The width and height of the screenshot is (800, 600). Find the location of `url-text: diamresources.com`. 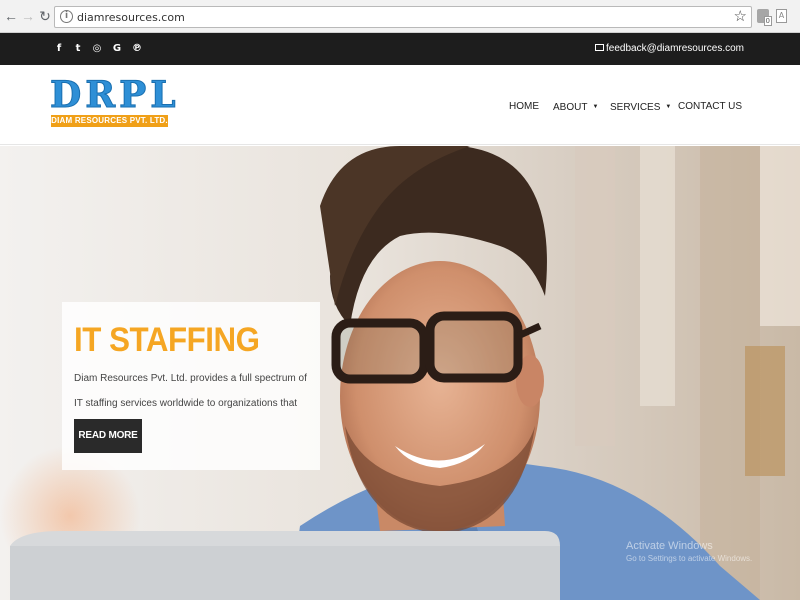

url-text: diamresources.com is located at coordinates (131, 17).